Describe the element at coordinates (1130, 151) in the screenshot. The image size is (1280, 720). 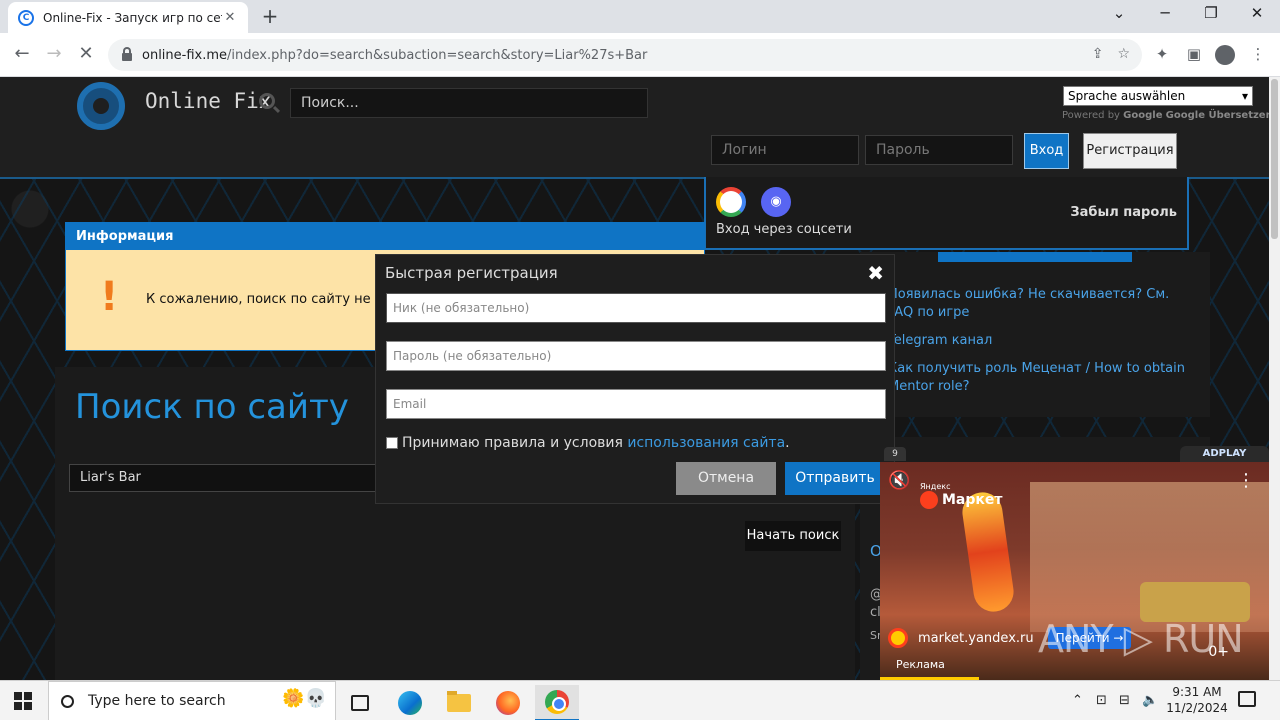
I see `register-button: Регистрация` at that location.